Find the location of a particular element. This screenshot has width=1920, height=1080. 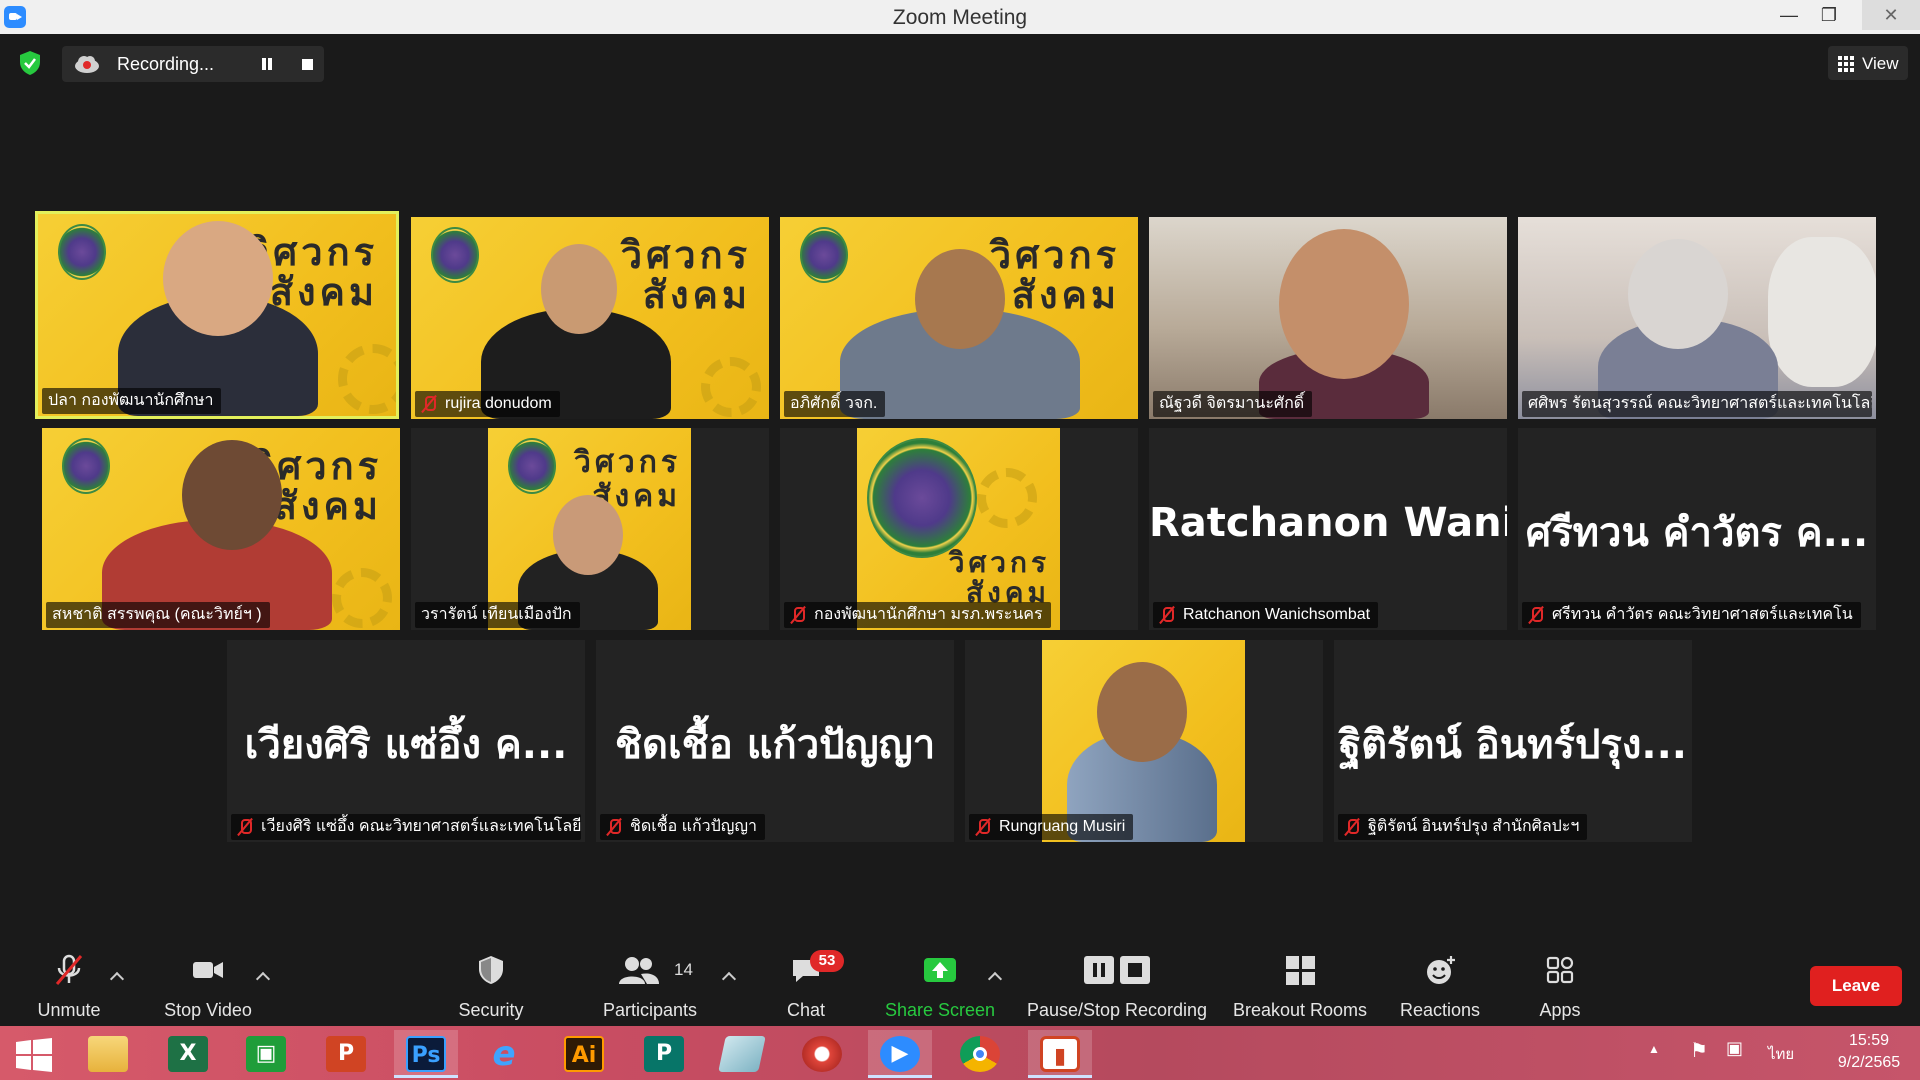

chrome-icon is located at coordinates (980, 1054).